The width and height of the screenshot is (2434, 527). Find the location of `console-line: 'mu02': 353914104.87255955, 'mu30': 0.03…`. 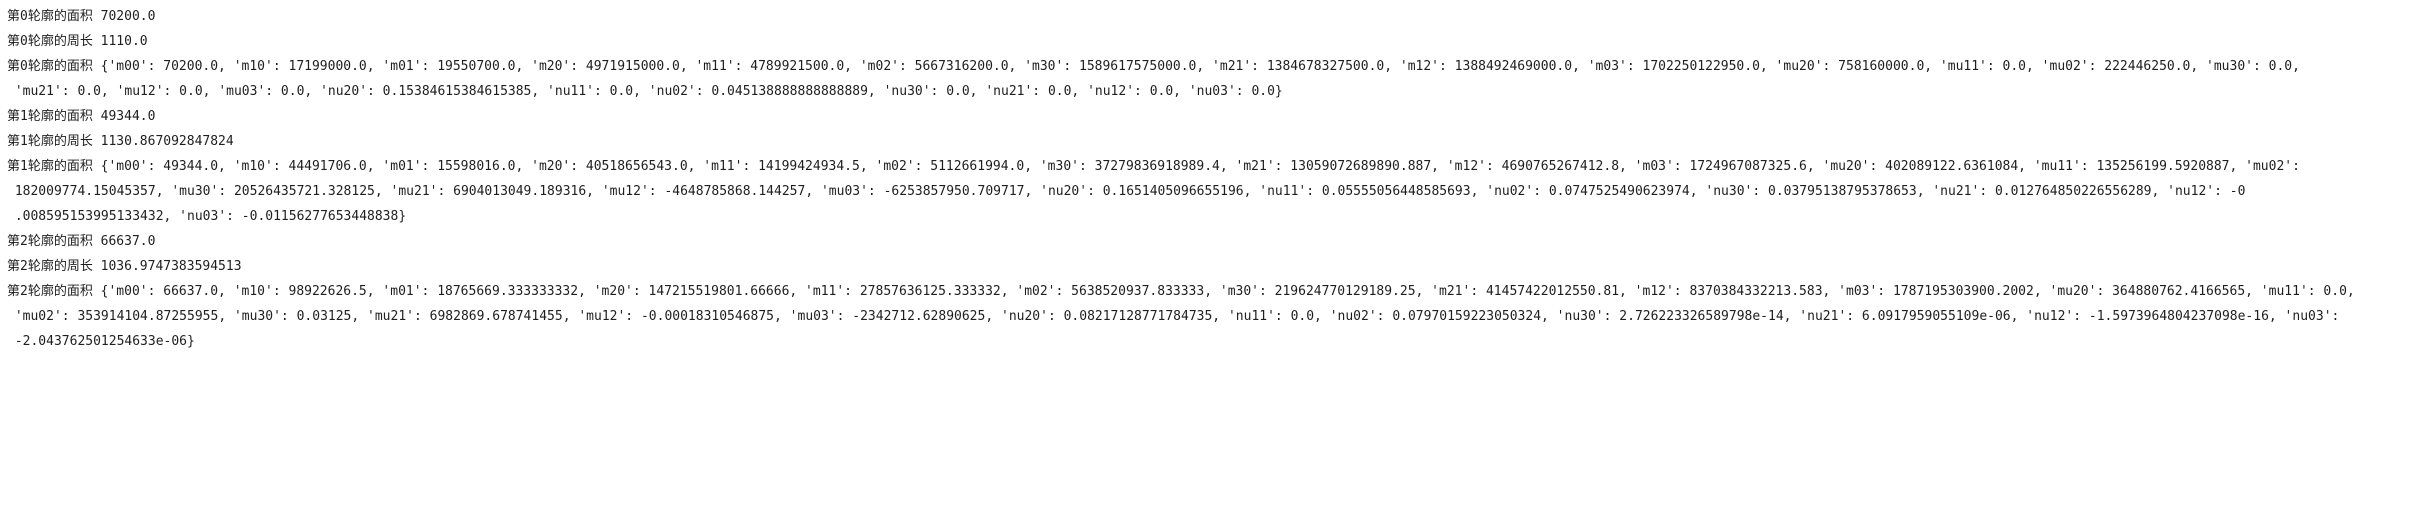

console-line: 'mu02': 353914104.87255955, 'mu30': 0.03… is located at coordinates (1173, 316).